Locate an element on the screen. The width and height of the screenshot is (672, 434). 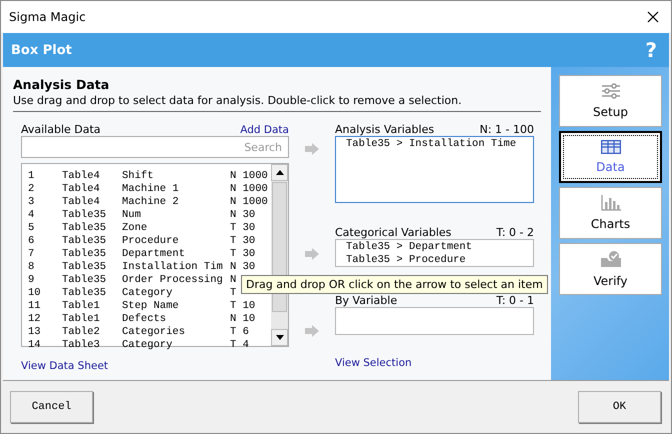
dialog-button: Cancel is located at coordinates (51, 407).